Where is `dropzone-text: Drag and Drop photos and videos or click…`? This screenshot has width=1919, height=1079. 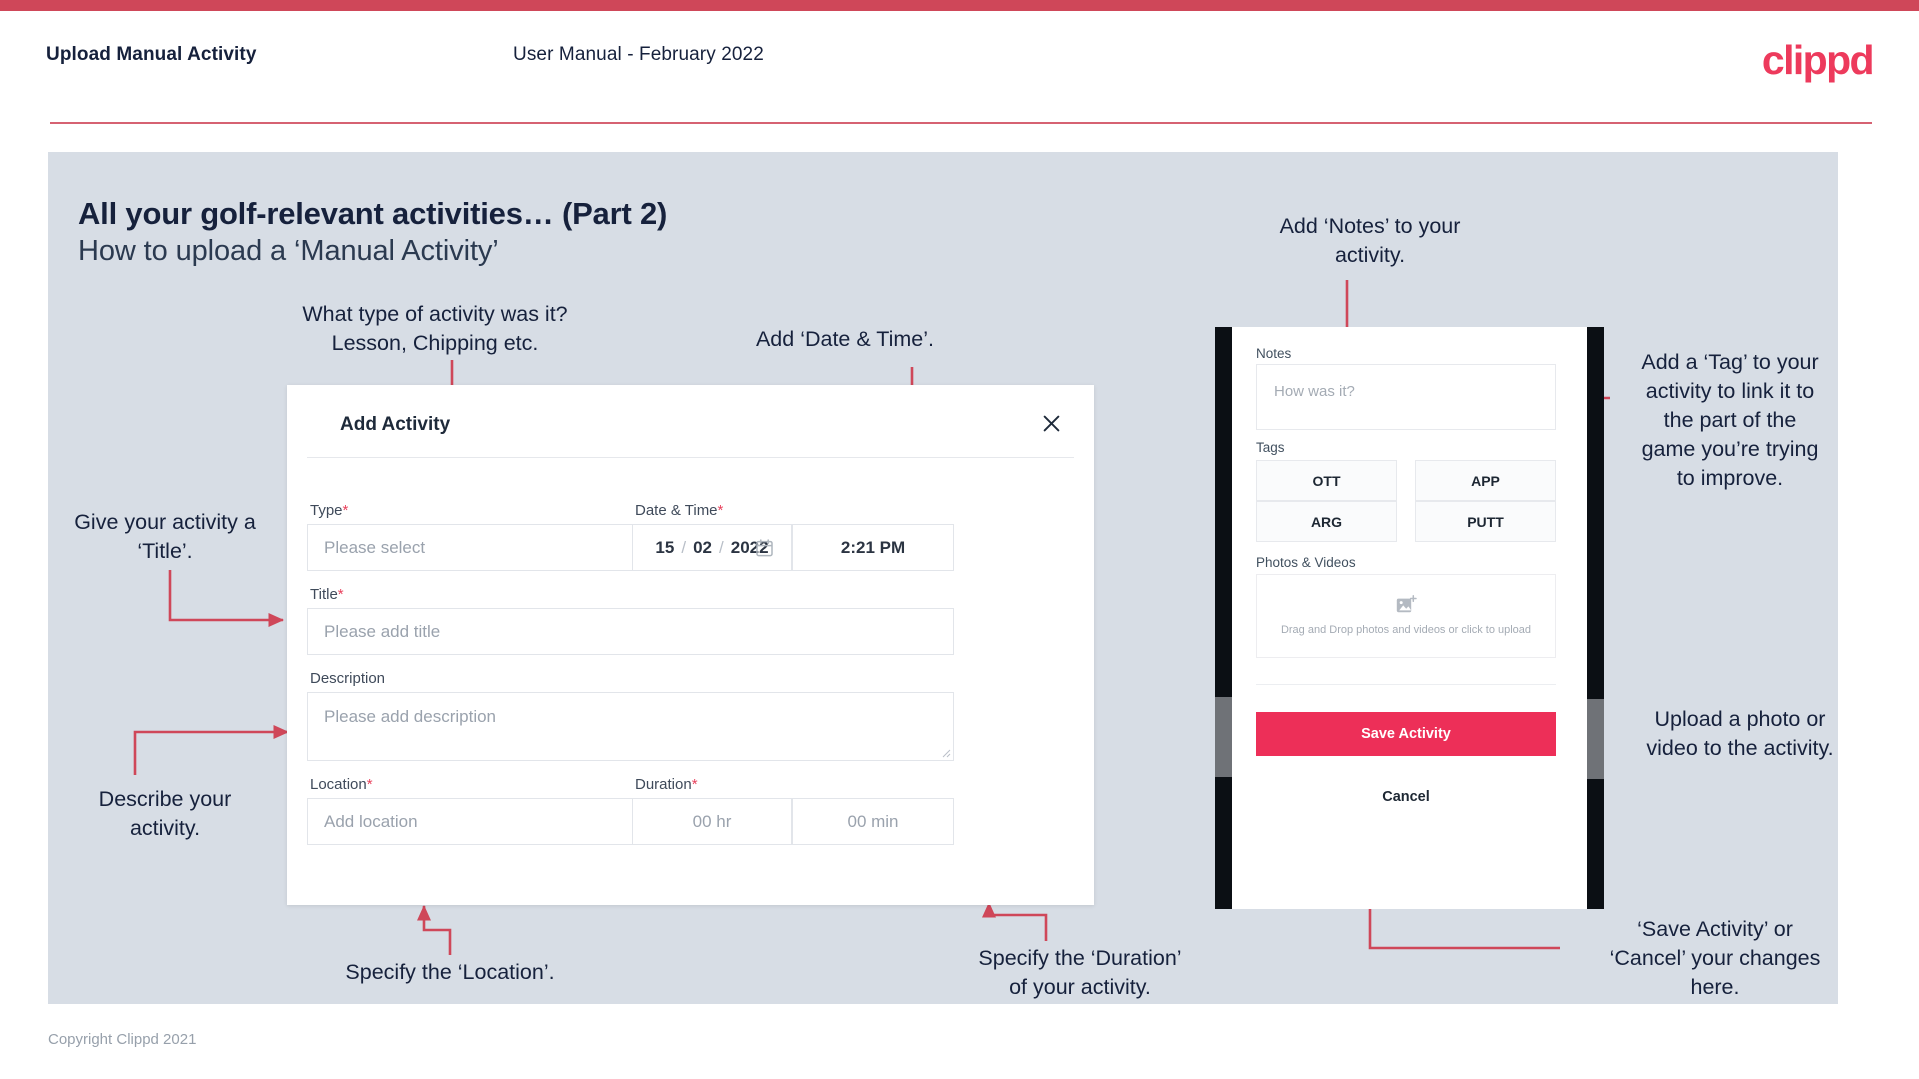
dropzone-text: Drag and Drop photos and videos or click… is located at coordinates (1406, 629).